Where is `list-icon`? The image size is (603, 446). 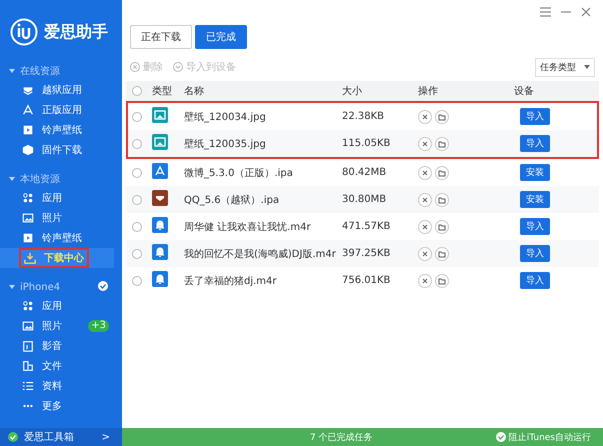
list-icon is located at coordinates (28, 386).